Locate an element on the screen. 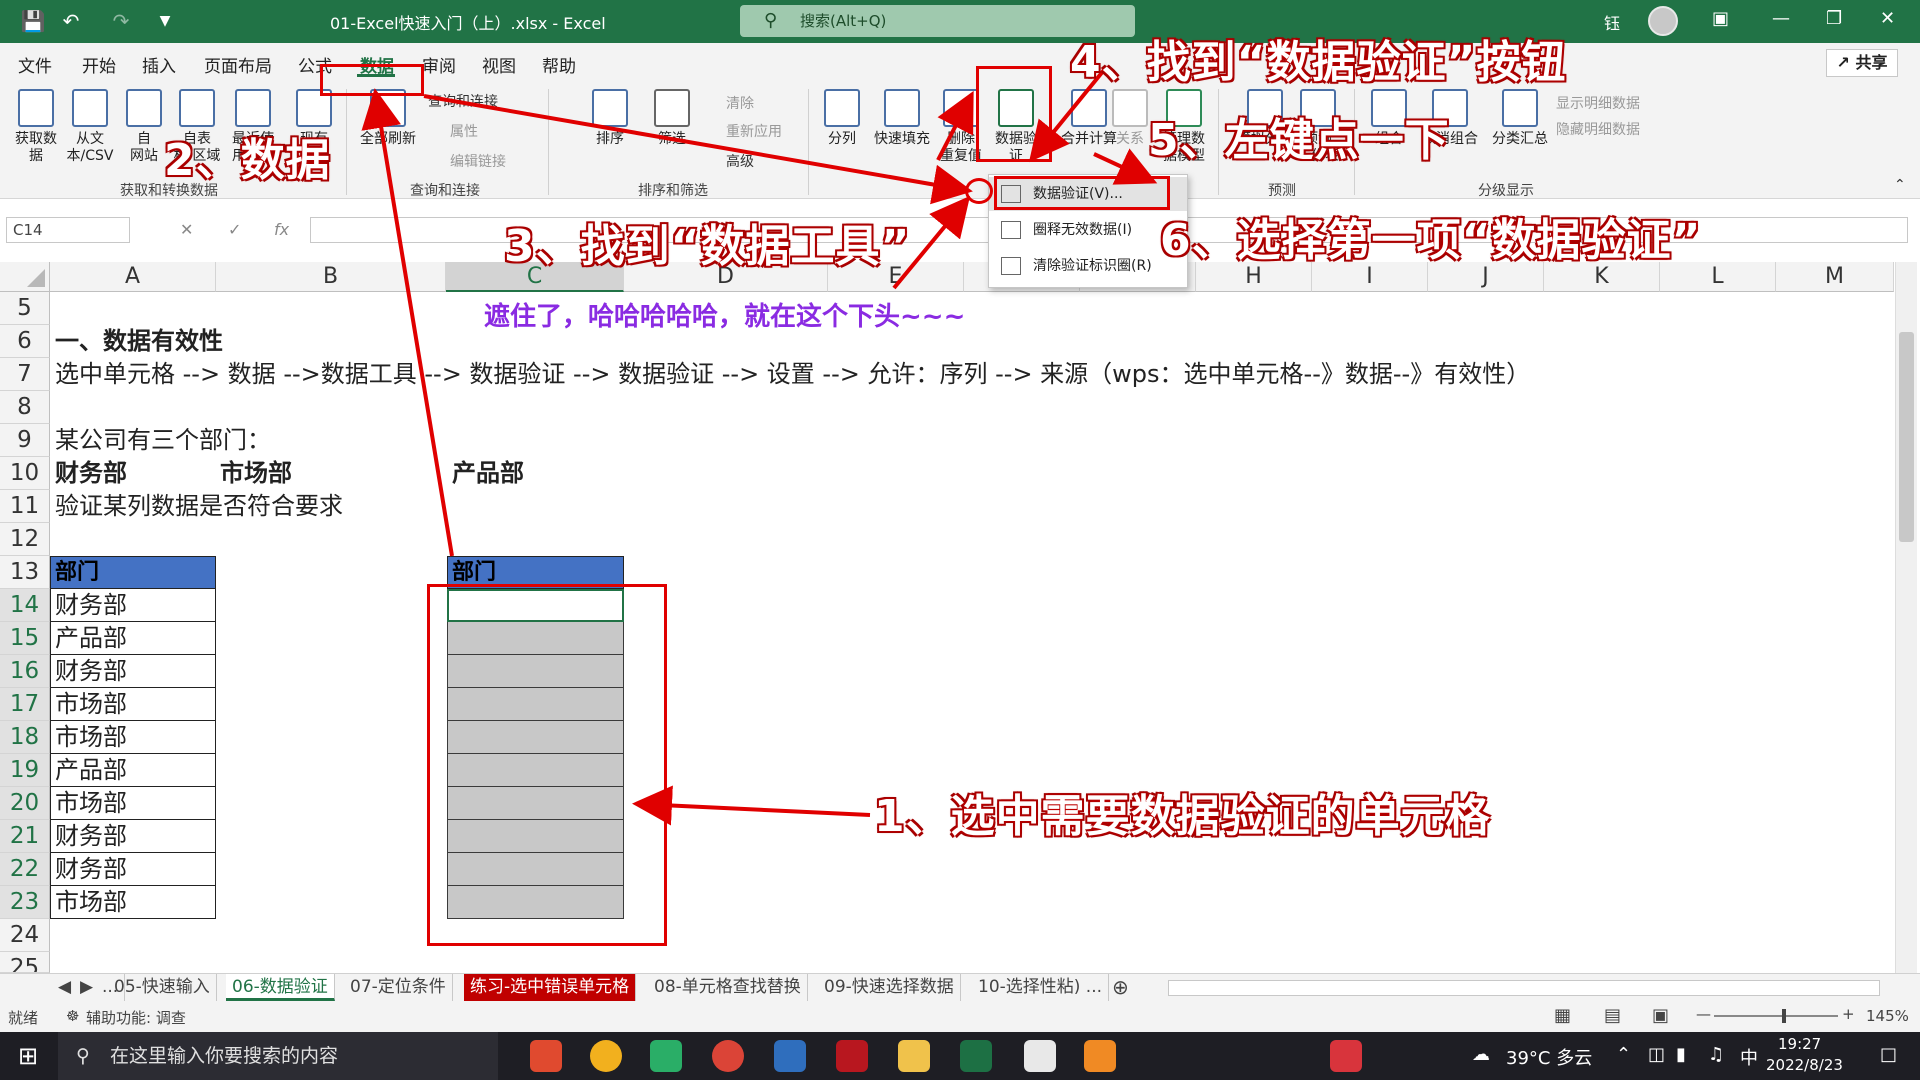 The image size is (1920, 1080). arrow-step5 is located at coordinates (955, 125).